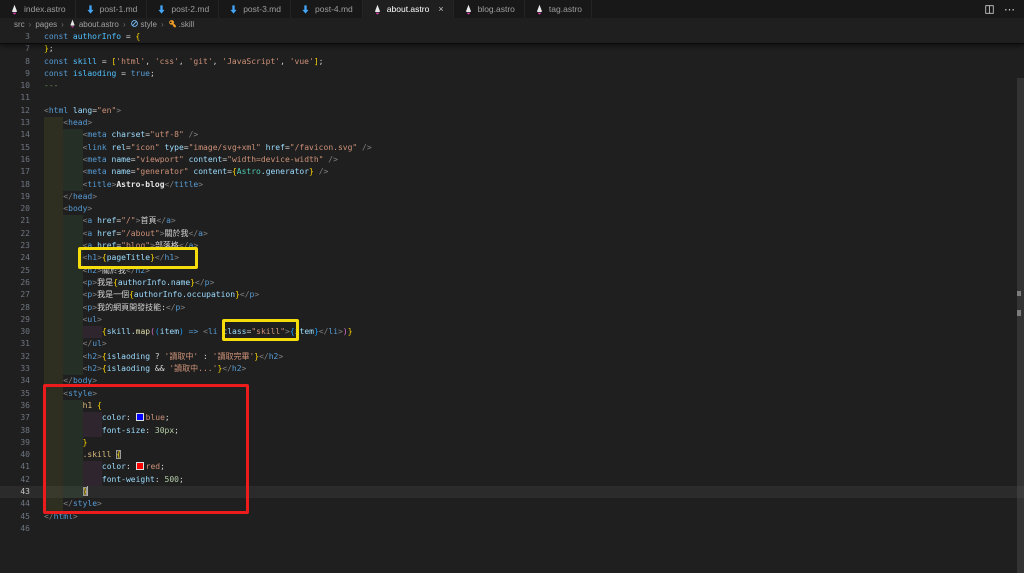 The image size is (1024, 573). I want to click on tab-post-3.md: post-3.md, so click(255, 9).